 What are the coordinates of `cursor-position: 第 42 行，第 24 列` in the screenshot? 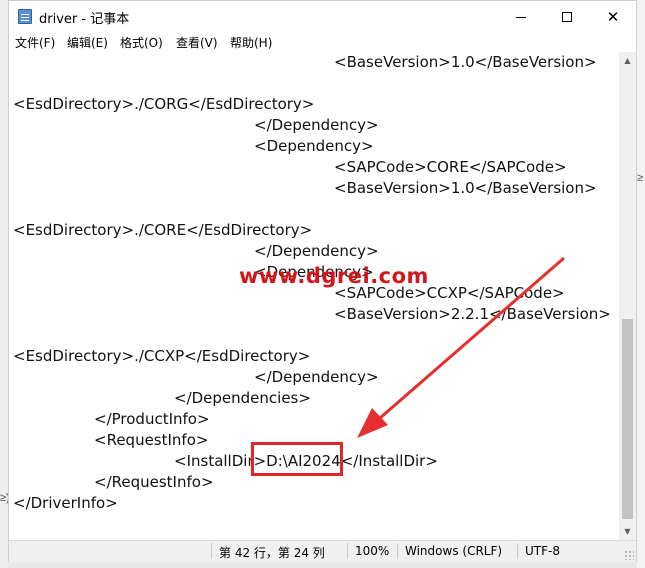 It's located at (272, 553).